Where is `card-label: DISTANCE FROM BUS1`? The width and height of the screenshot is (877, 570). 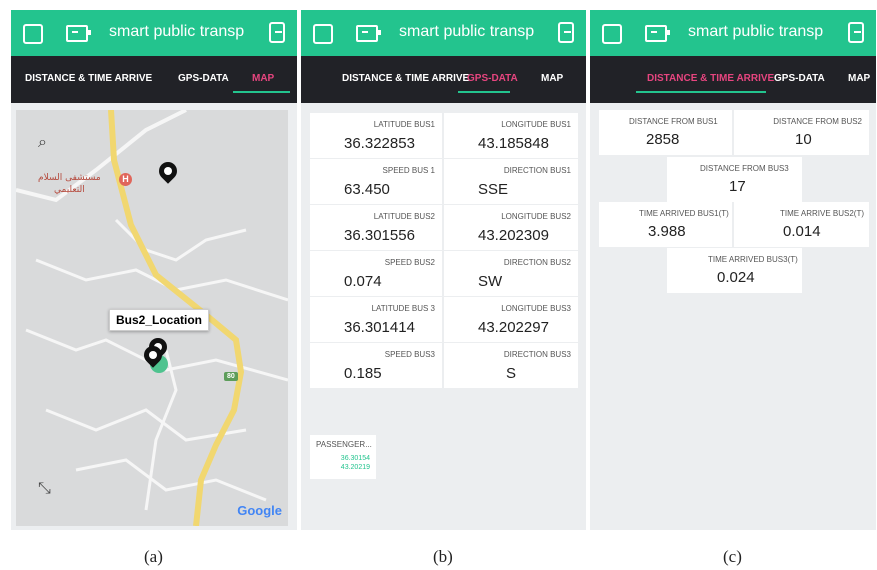 card-label: DISTANCE FROM BUS1 is located at coordinates (673, 121).